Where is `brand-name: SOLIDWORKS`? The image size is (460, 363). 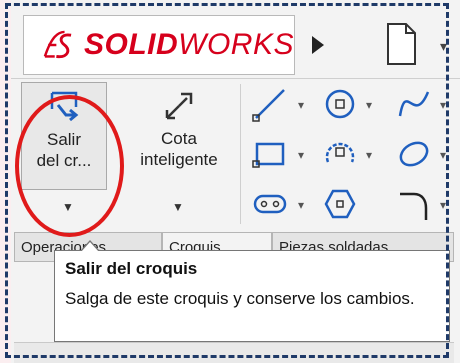 brand-name: SOLIDWORKS is located at coordinates (188, 44).